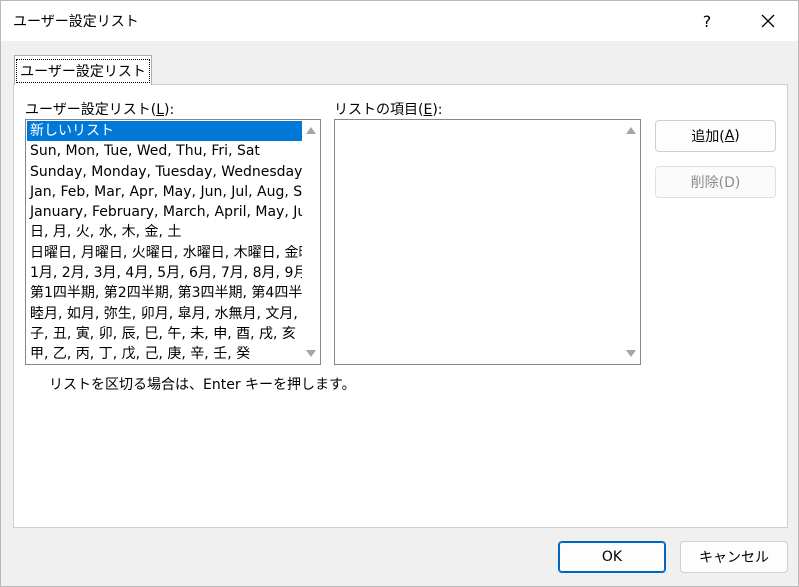  I want to click on list-item: 甲, 乙, 丙, 丁, 戊, 己, 庚, 辛, 壬, 癸, so click(164, 353).